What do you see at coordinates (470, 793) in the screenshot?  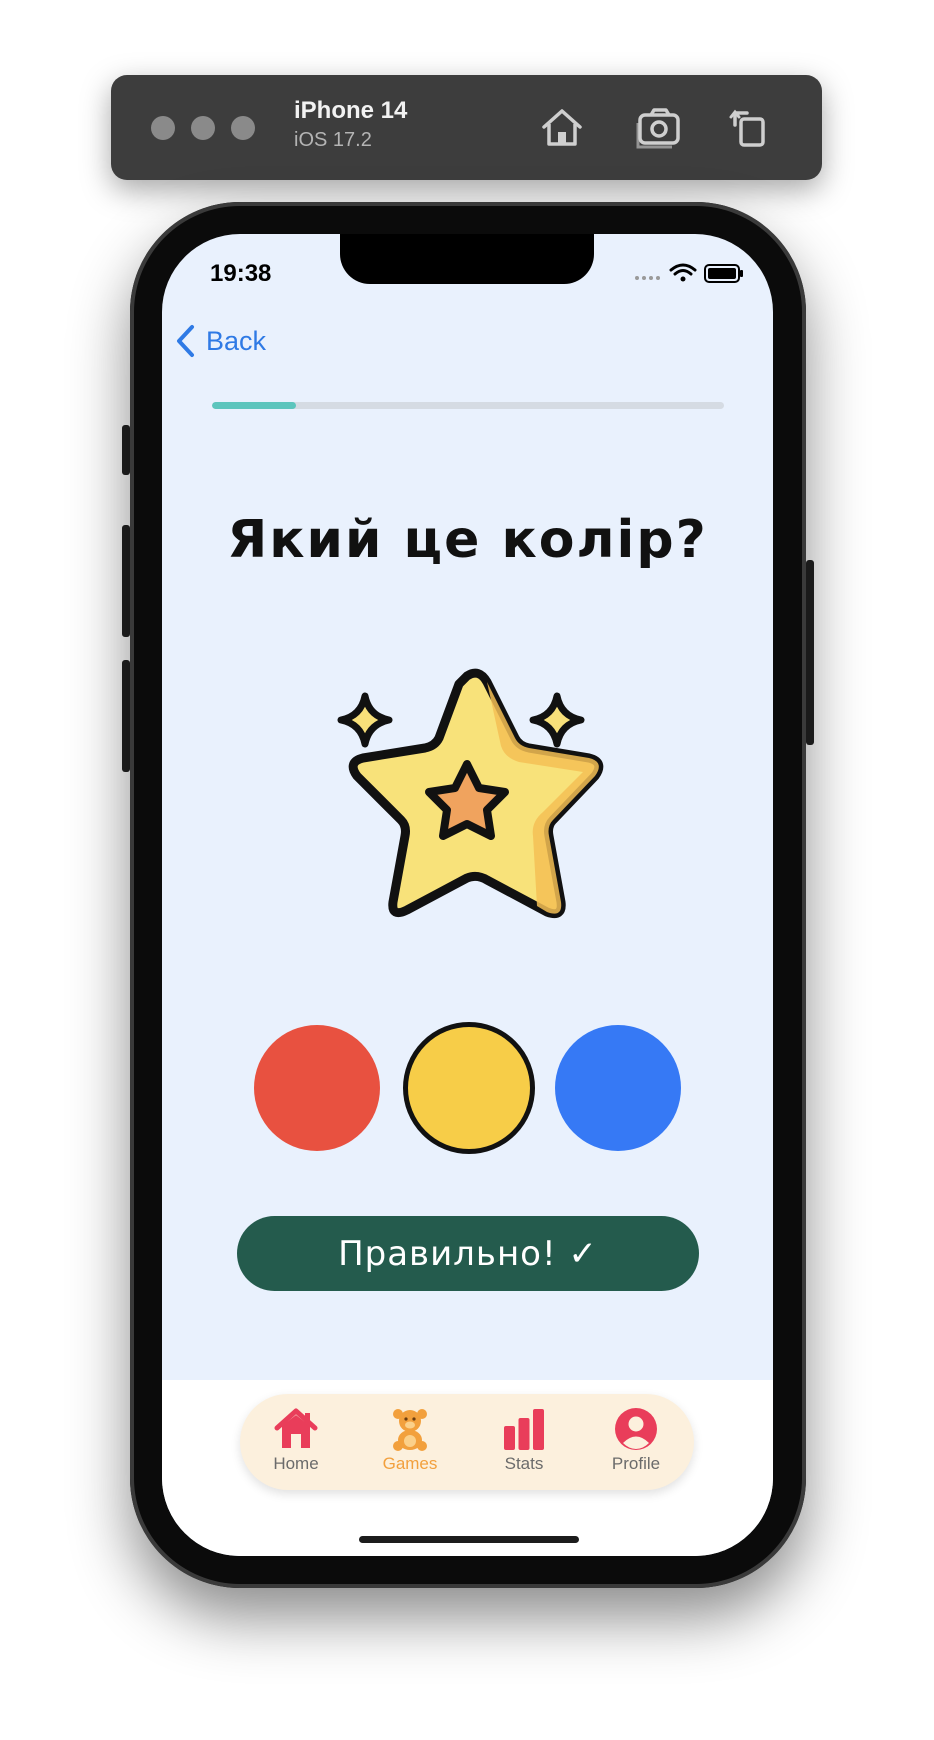 I see `star-icon` at bounding box center [470, 793].